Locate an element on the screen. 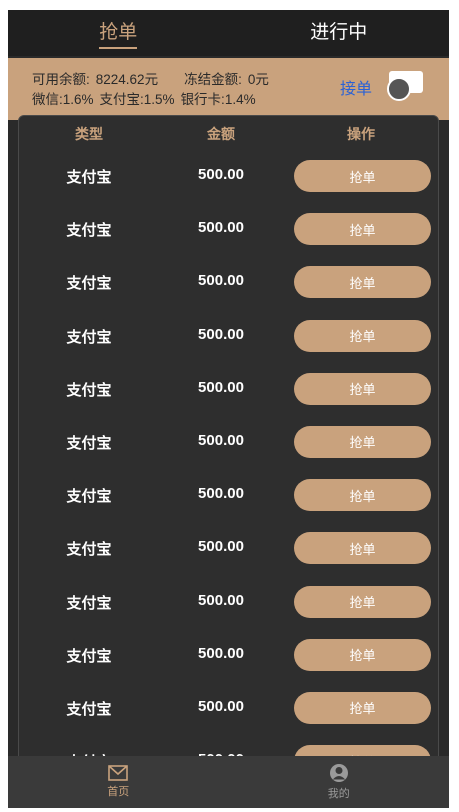 This screenshot has height=812, width=459. bottom-nav: 首页 我的 is located at coordinates (228, 782).